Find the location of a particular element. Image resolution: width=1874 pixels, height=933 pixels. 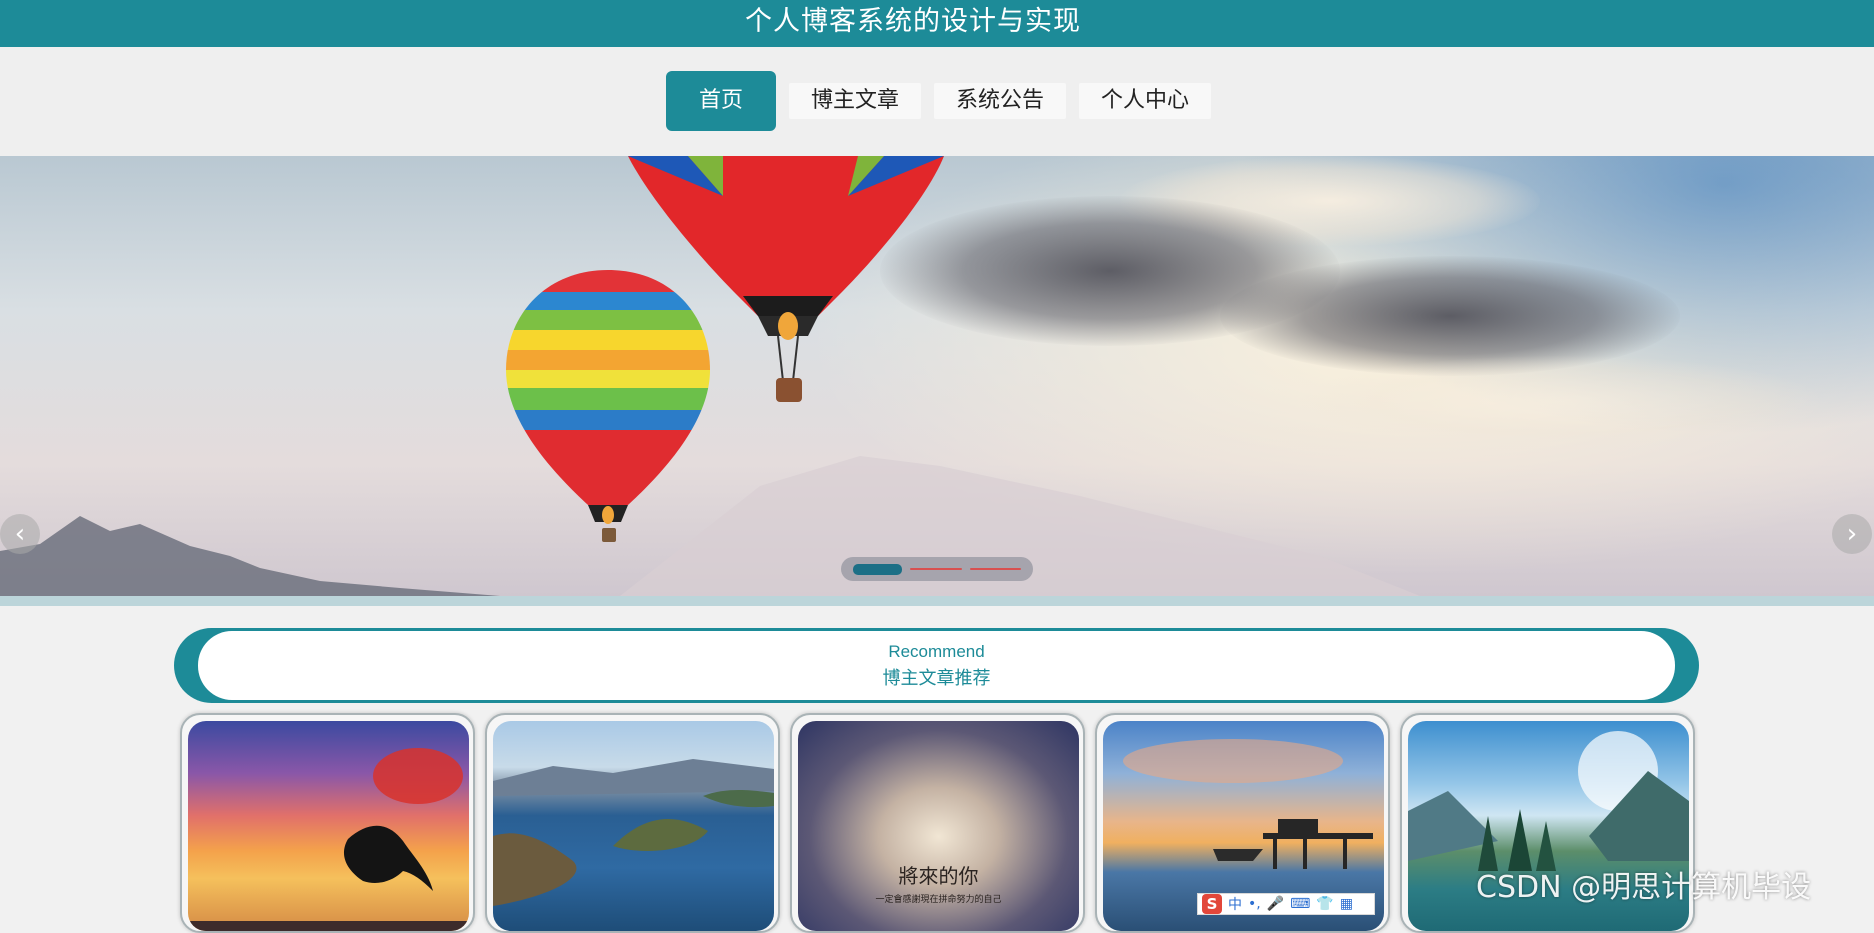

recommend-title-en: Recommend is located at coordinates (936, 651).